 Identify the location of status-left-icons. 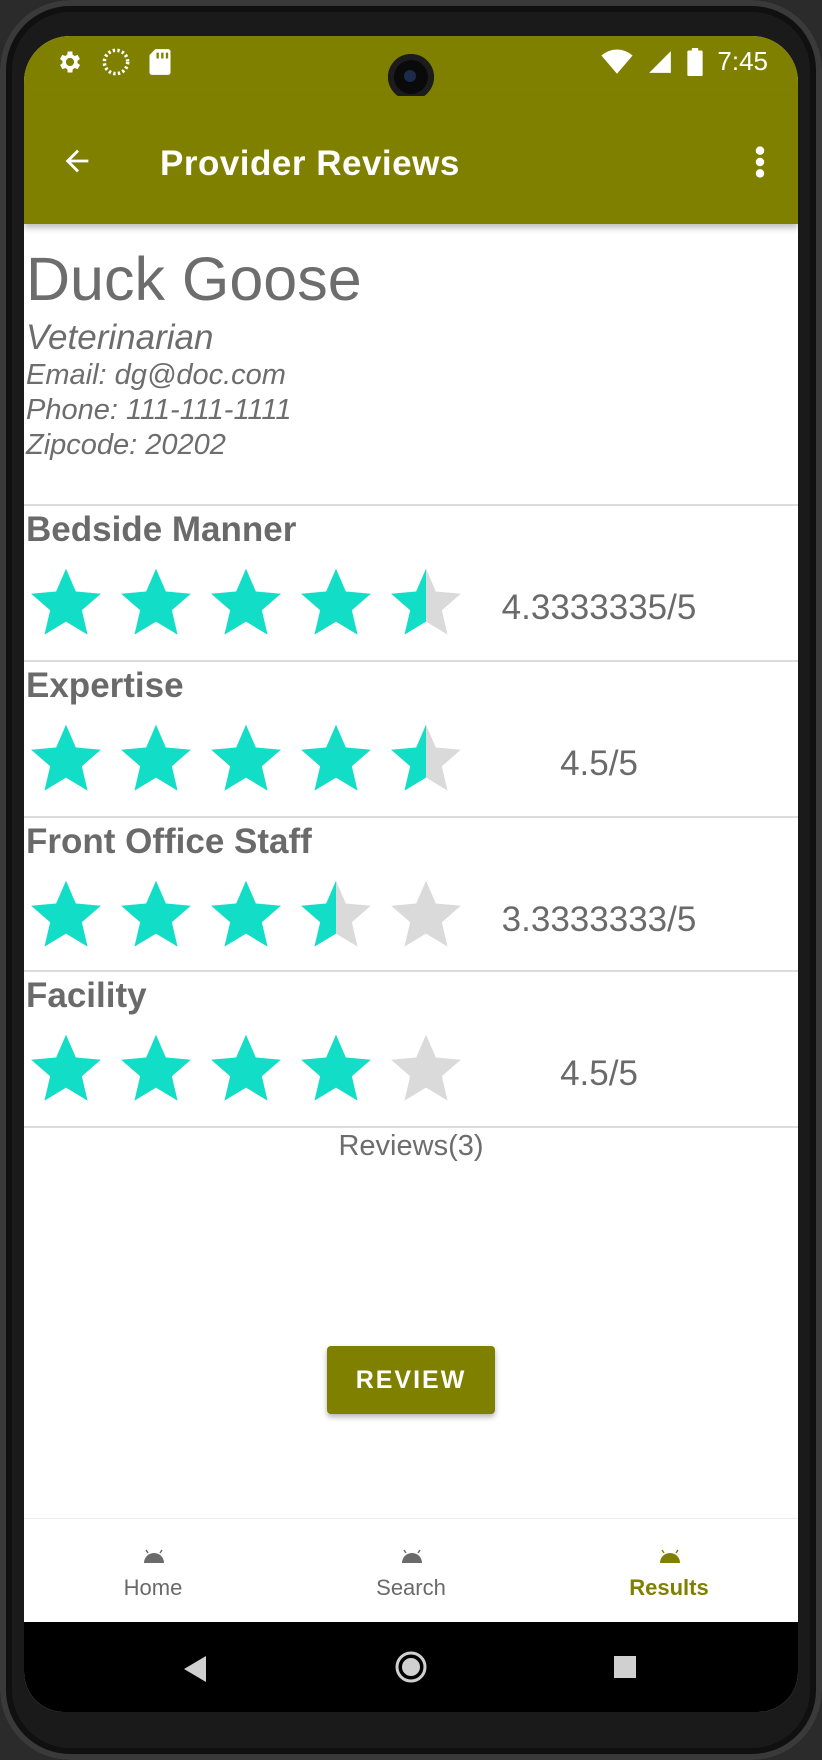
(114, 62).